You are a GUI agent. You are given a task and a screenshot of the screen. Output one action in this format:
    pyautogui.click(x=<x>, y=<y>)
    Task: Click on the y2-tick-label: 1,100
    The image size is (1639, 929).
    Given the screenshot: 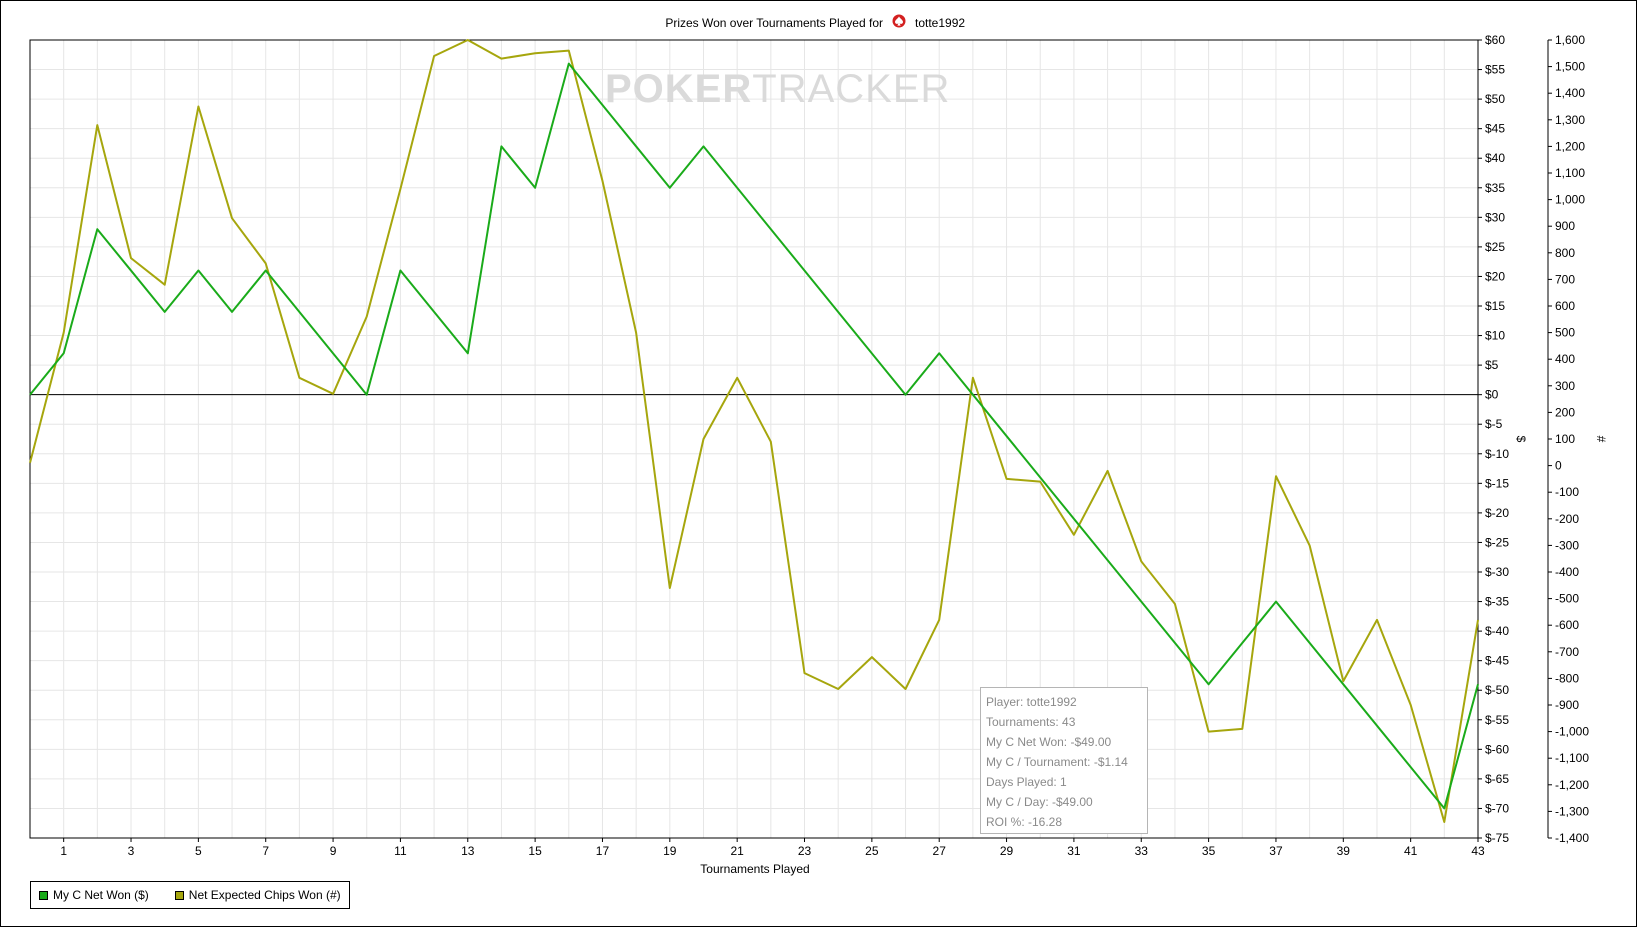 What is the action you would take?
    pyautogui.click(x=1570, y=173)
    